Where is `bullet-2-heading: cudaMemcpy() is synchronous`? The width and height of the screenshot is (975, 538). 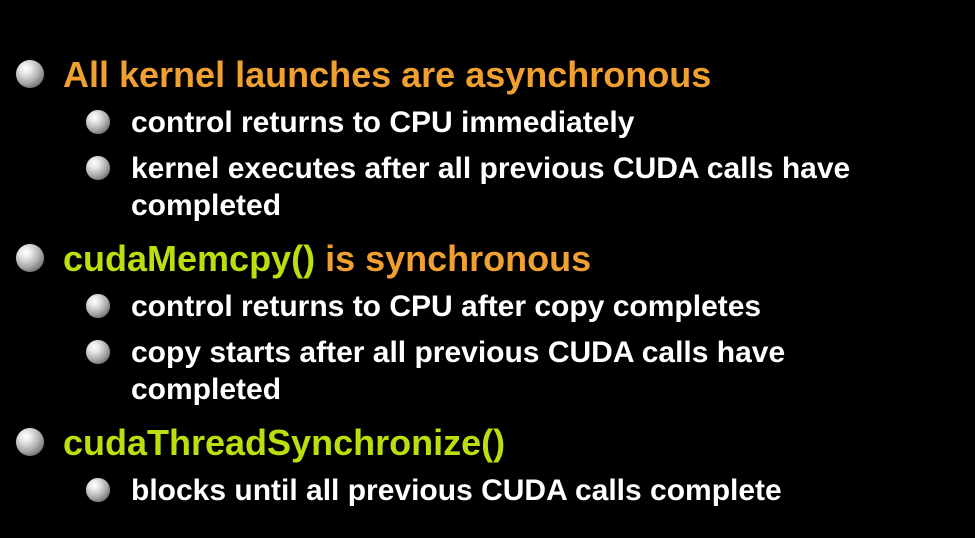 bullet-2-heading: cudaMemcpy() is synchronous is located at coordinates (327, 259).